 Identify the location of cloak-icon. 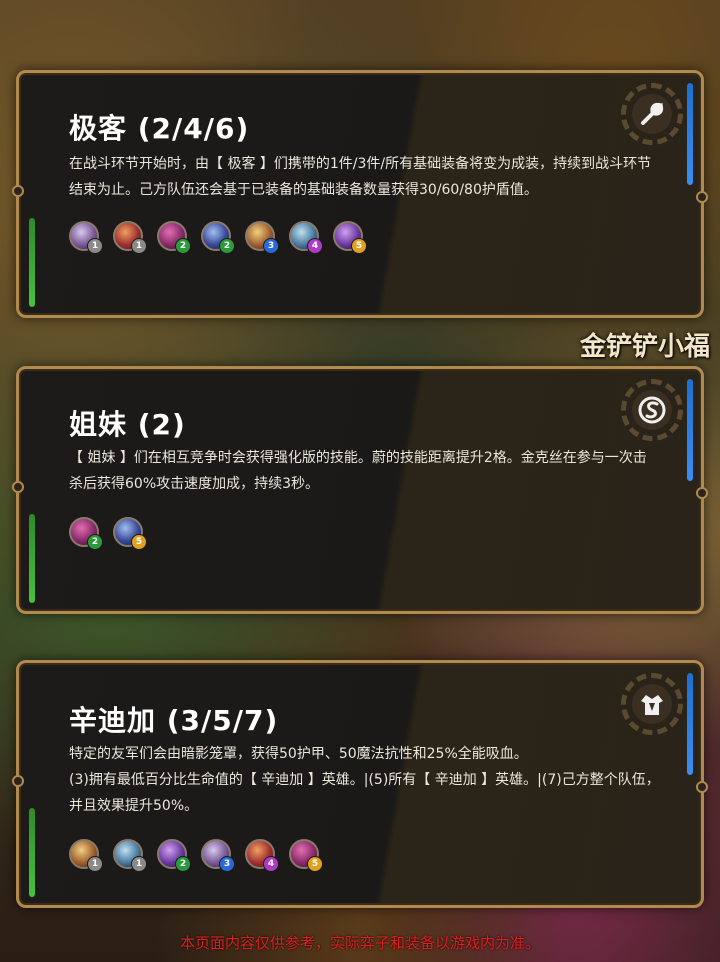
(652, 705).